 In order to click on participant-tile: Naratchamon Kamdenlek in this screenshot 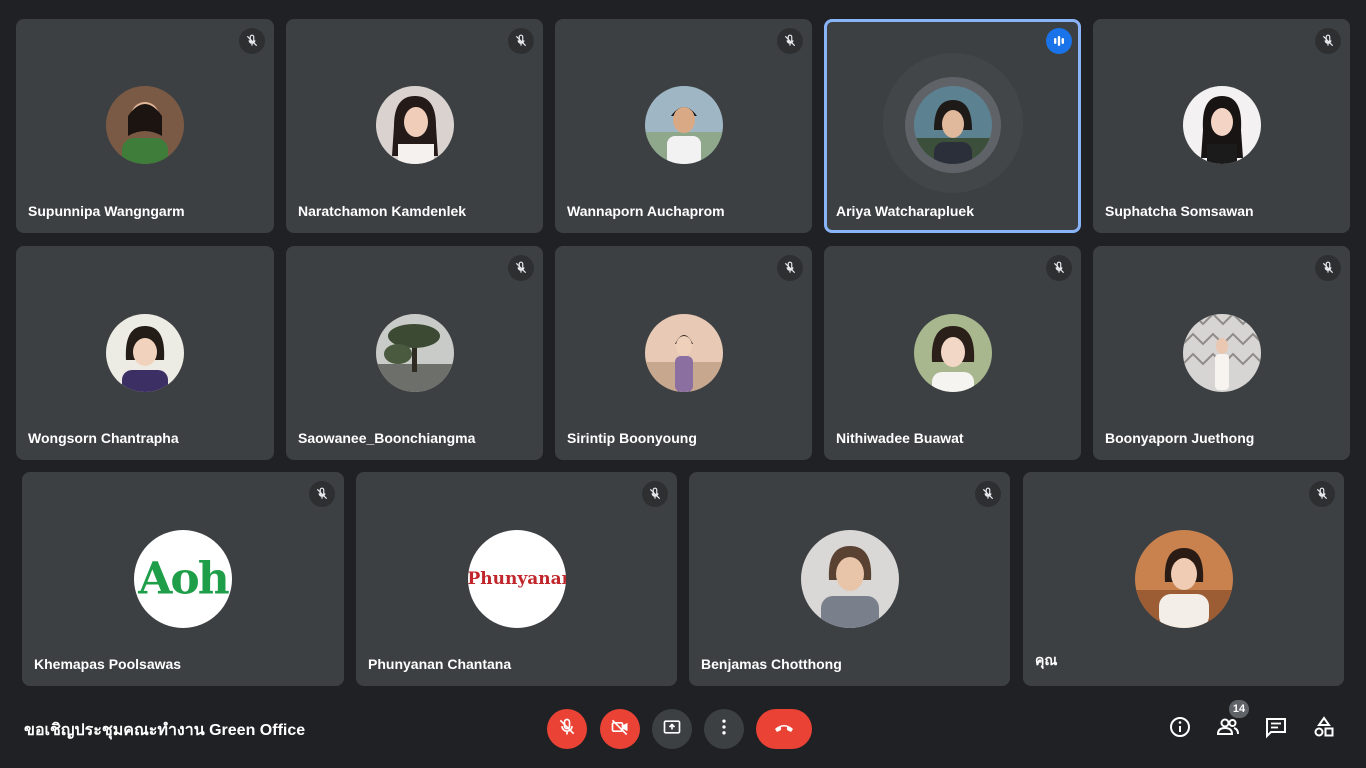, I will do `click(414, 126)`.